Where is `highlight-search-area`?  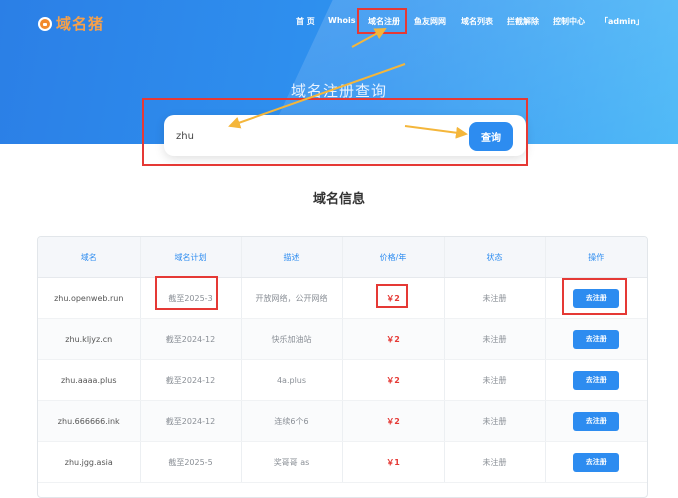 highlight-search-area is located at coordinates (335, 132).